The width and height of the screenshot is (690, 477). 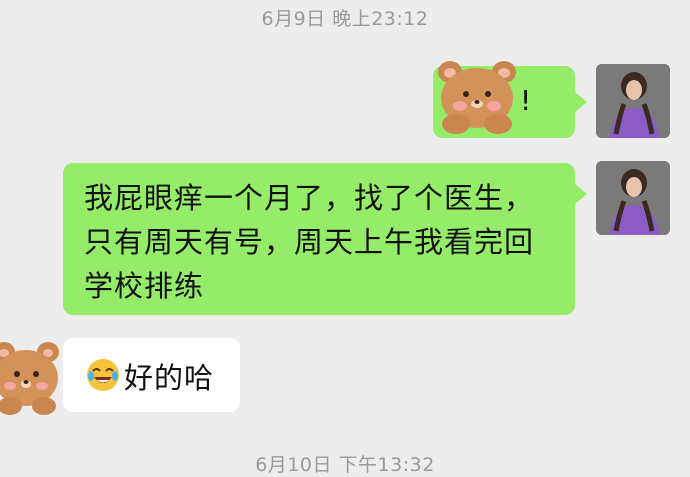 I want to click on message-line: 只有周天有号，周天上午我看完回, so click(x=309, y=242).